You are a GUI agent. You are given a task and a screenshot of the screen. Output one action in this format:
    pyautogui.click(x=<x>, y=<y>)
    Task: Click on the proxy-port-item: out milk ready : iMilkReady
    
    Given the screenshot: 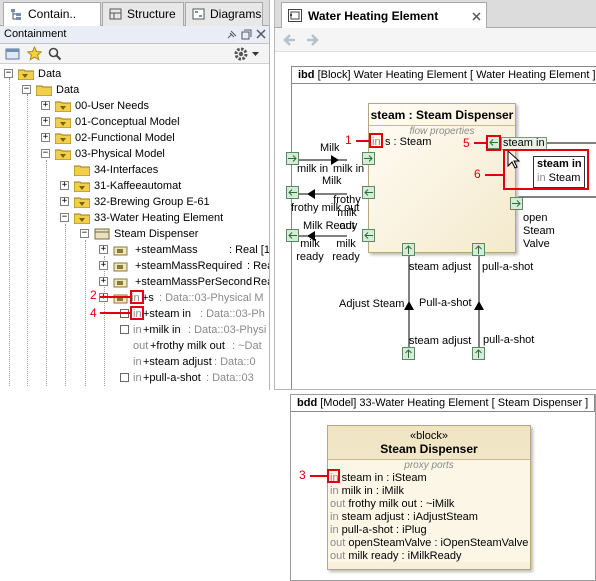 What is the action you would take?
    pyautogui.click(x=430, y=556)
    